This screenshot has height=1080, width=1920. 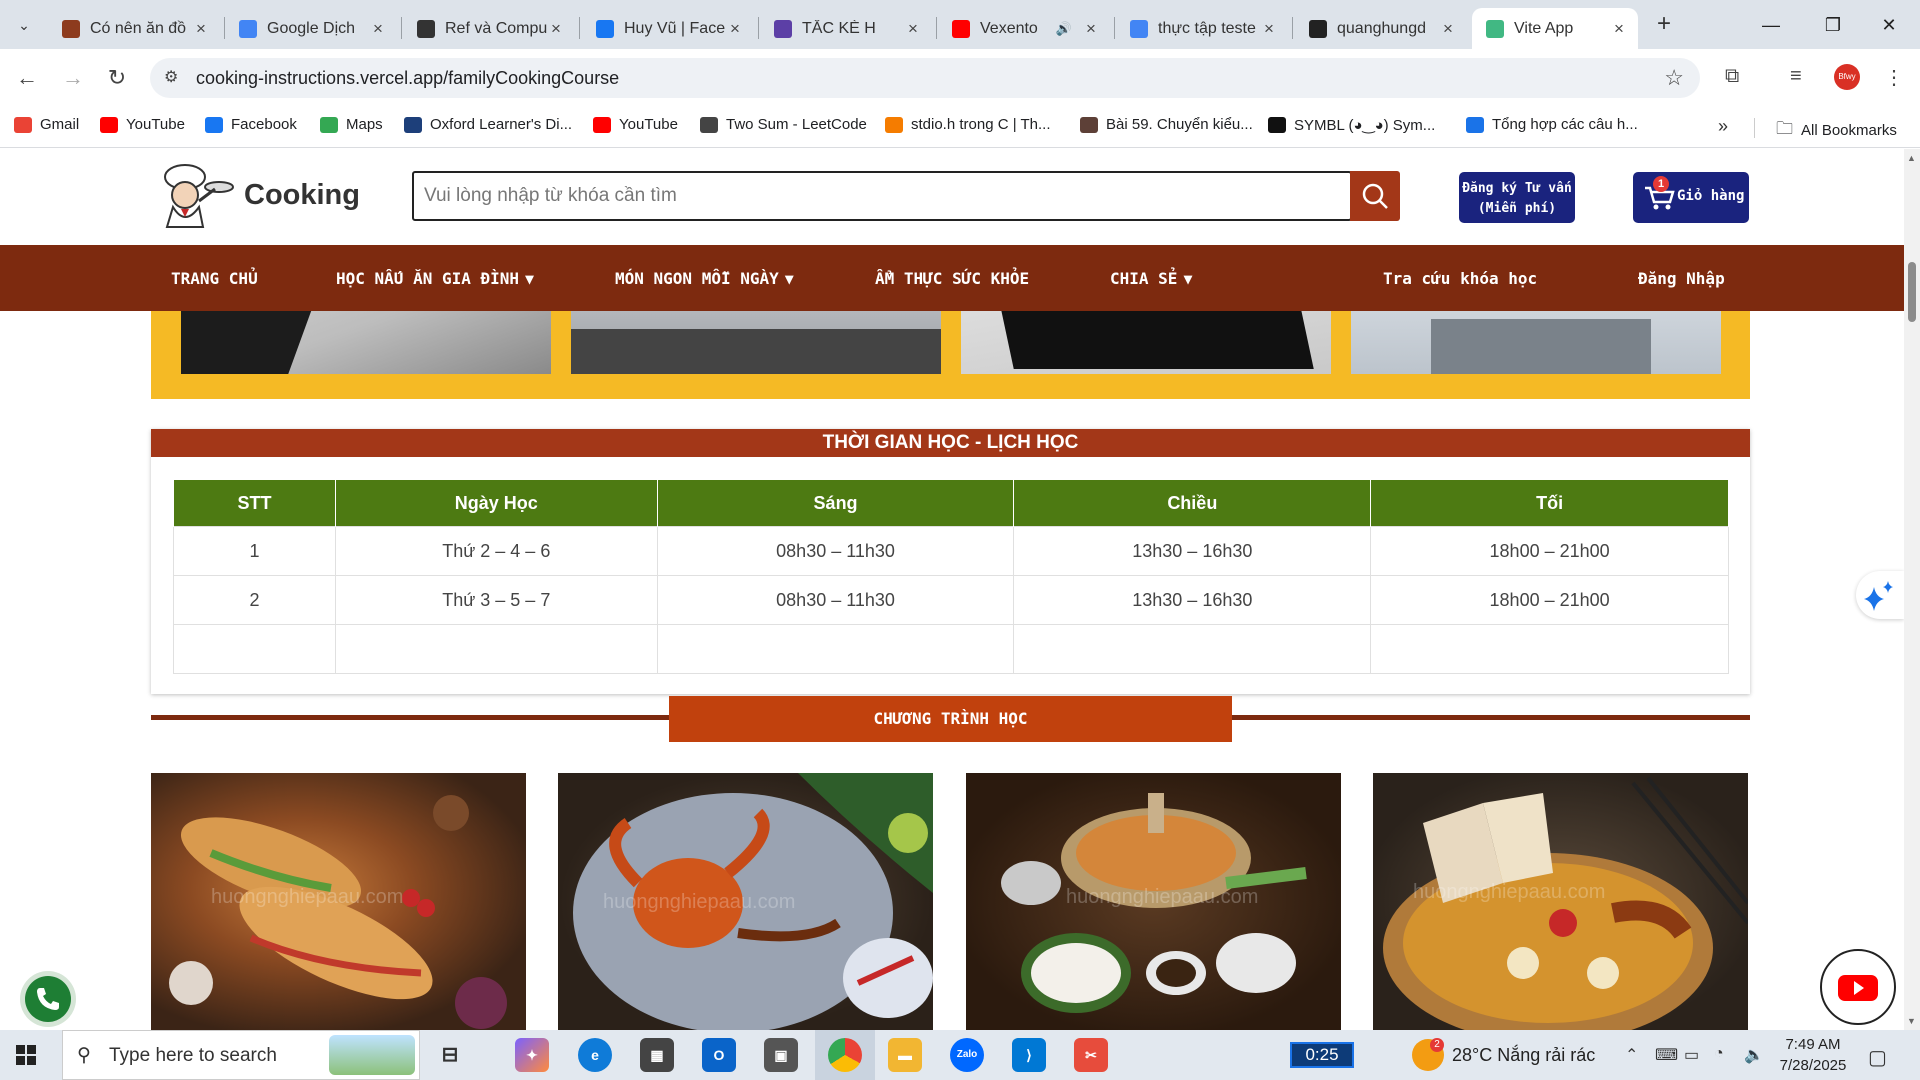 I want to click on course-image-banh-mi: huongnghiepaau.com, so click(x=338, y=901).